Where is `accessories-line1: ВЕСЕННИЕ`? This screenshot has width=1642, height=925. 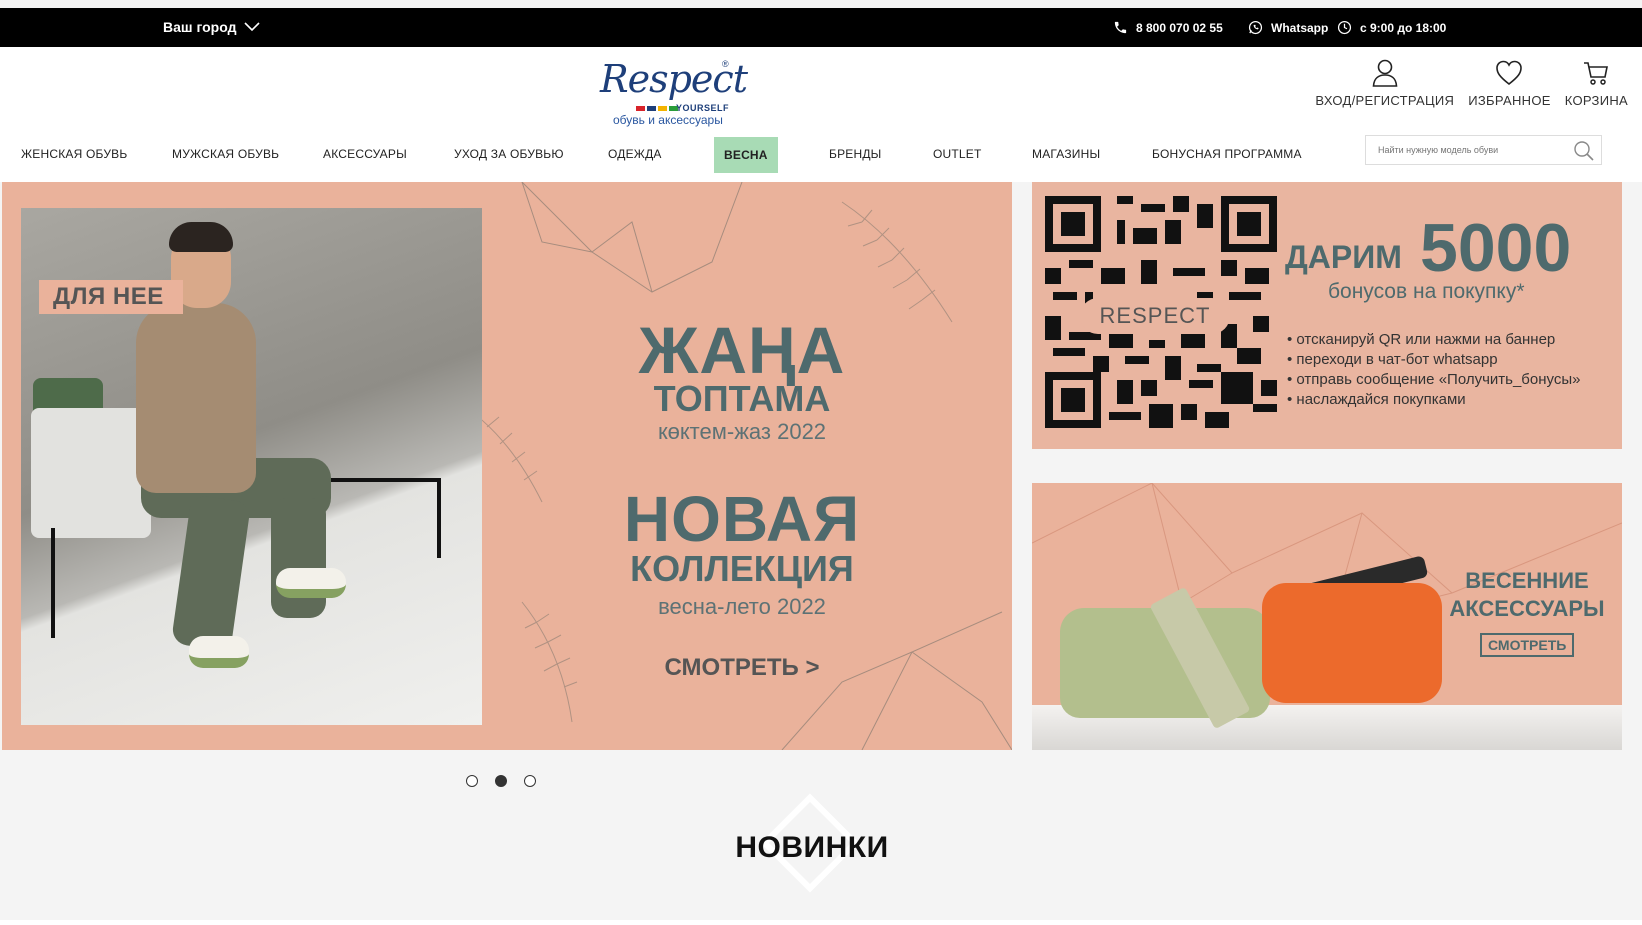 accessories-line1: ВЕСЕННИЕ is located at coordinates (1527, 580).